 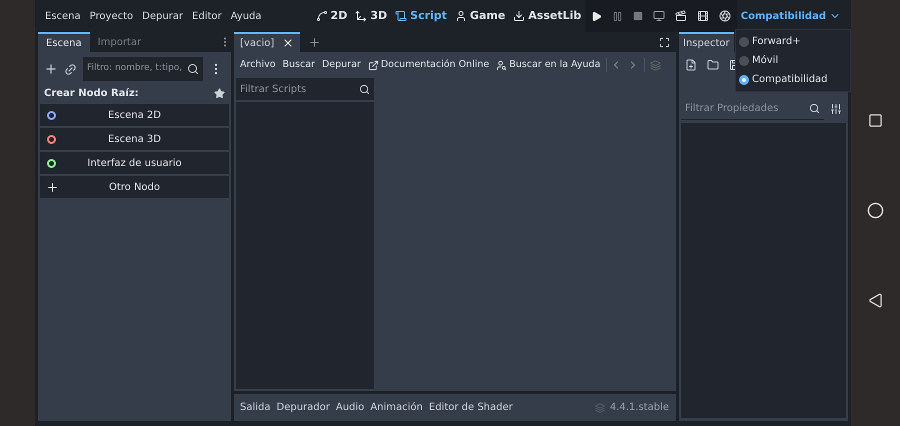 What do you see at coordinates (706, 42) in the screenshot?
I see `dock-tab: Inspector` at bounding box center [706, 42].